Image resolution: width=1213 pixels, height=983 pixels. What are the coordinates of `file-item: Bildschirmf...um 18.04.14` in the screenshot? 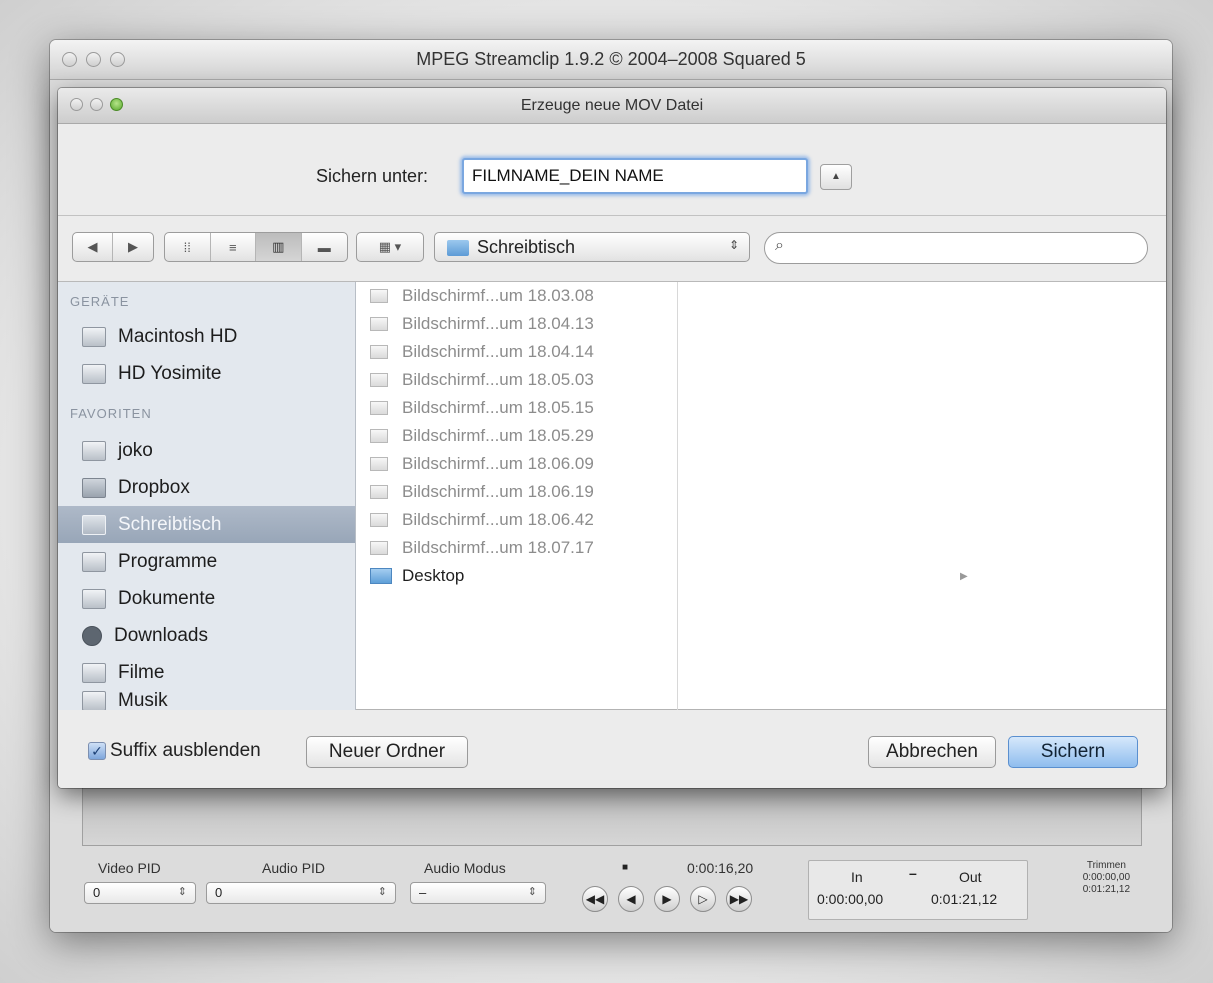 It's located at (516, 352).